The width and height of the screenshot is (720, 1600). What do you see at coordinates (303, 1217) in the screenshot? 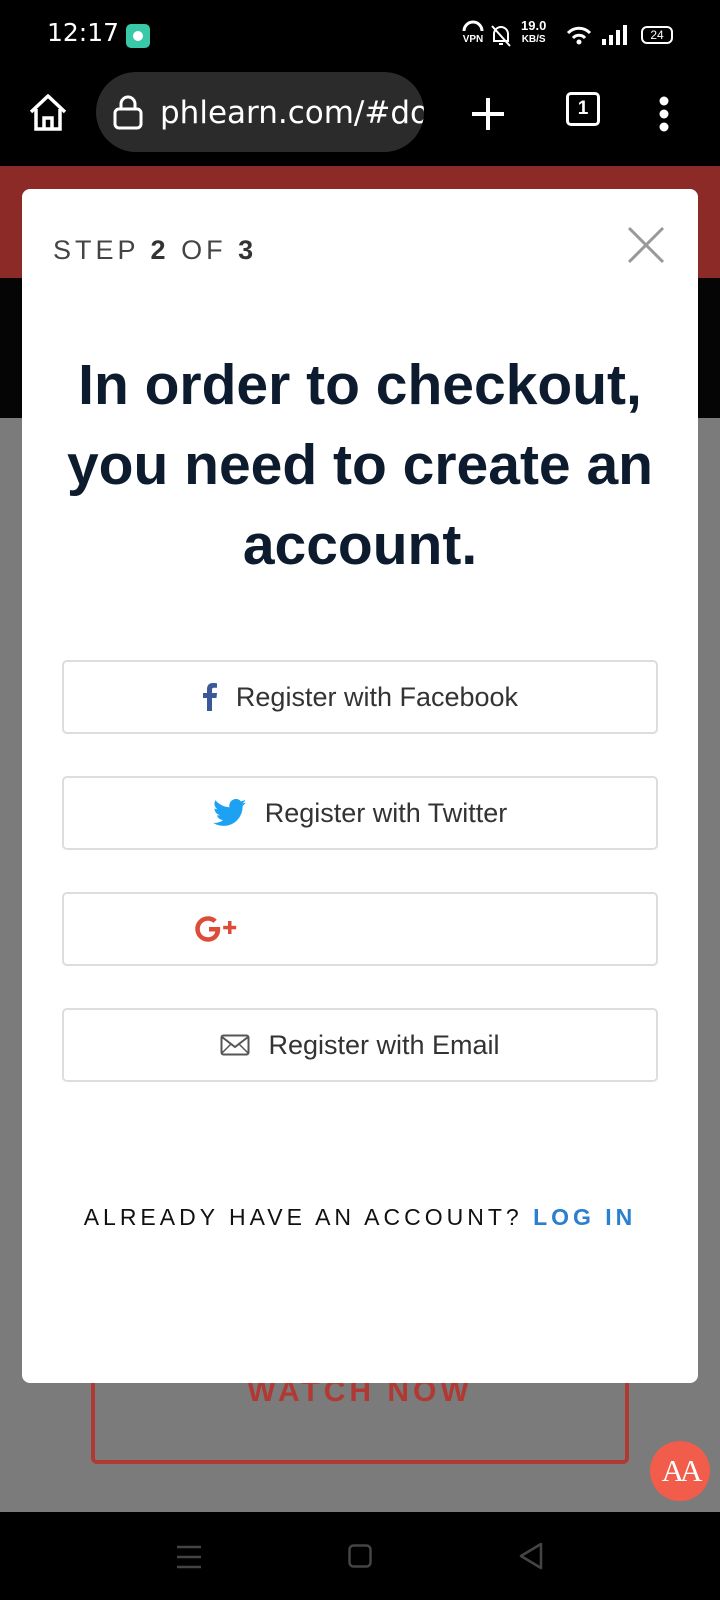
I see `login-prompt: ALREADY HAVE AN ACCOUNT?` at bounding box center [303, 1217].